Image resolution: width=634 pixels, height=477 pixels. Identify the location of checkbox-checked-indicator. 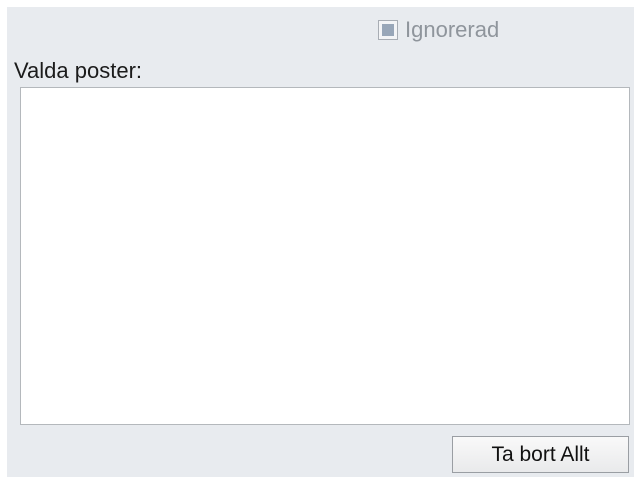
(388, 30).